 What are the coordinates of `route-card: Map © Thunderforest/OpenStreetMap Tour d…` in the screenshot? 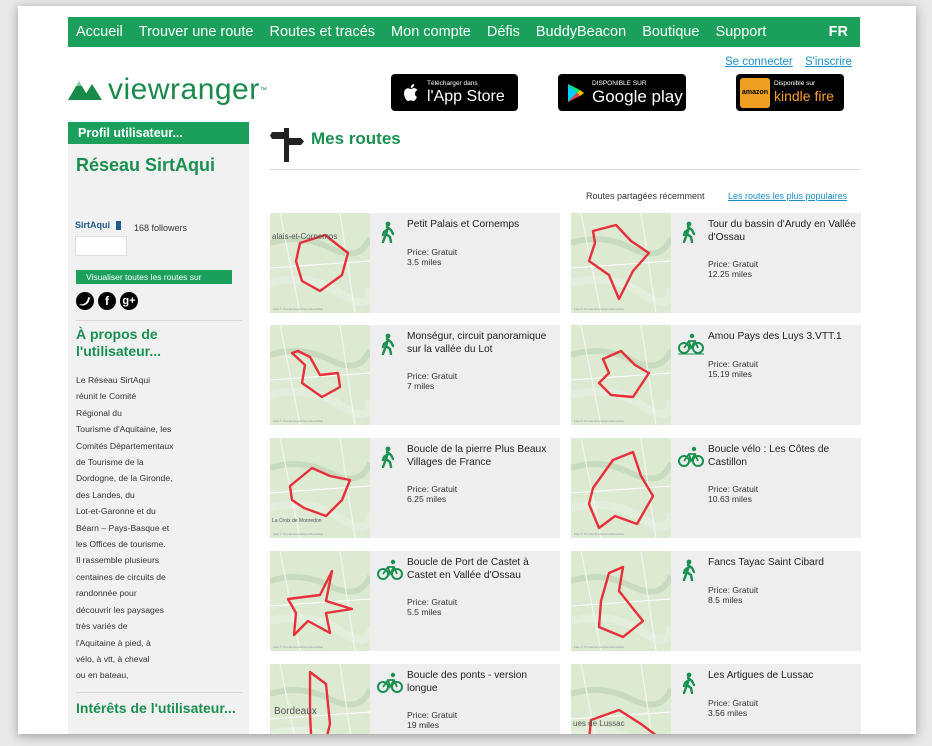 It's located at (716, 263).